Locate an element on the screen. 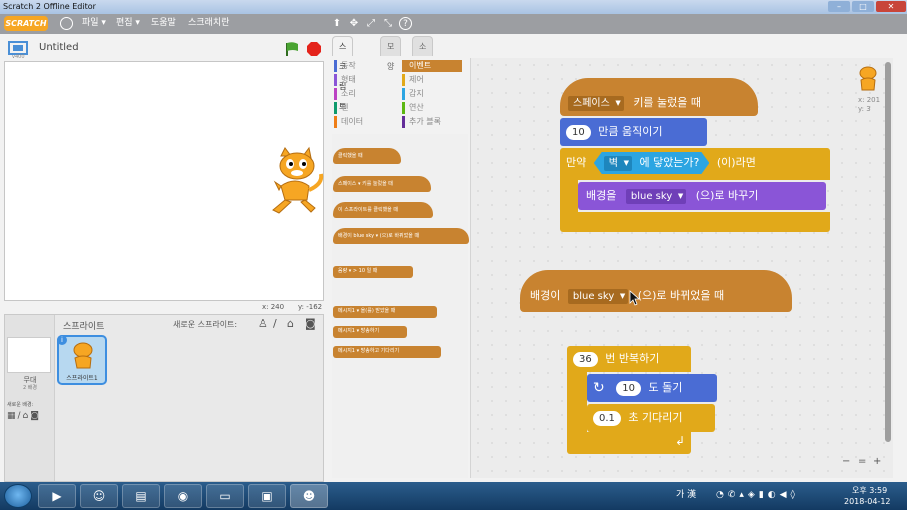 This screenshot has height=510, width=907. ime-indicator: 가 漢 is located at coordinates (686, 495).